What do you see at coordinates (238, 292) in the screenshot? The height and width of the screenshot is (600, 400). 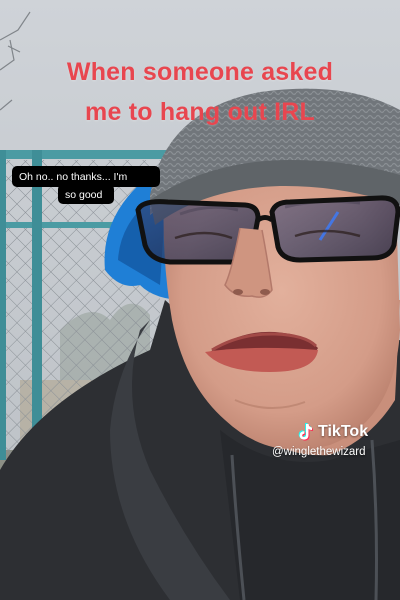 I see `nostril-left` at bounding box center [238, 292].